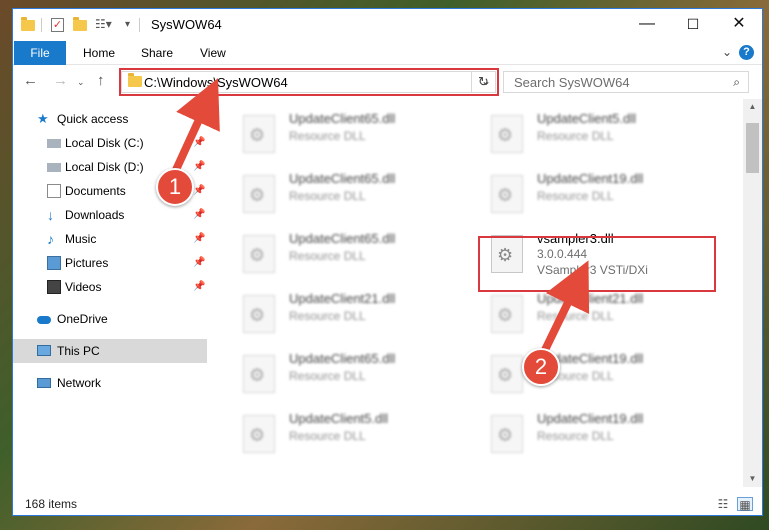  What do you see at coordinates (739, 24) in the screenshot?
I see `close-button: ✕` at bounding box center [739, 24].